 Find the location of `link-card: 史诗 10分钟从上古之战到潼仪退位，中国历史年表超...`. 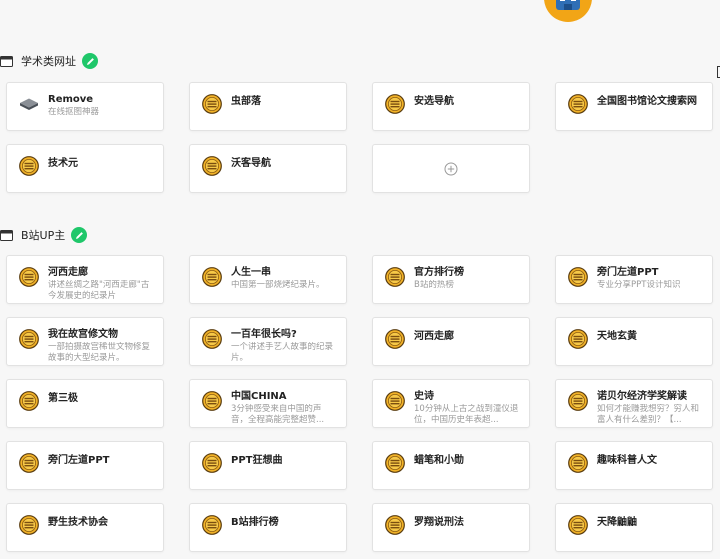

link-card: 史诗 10分钟从上古之战到潼仪退位，中国历史年表超... is located at coordinates (451, 403).